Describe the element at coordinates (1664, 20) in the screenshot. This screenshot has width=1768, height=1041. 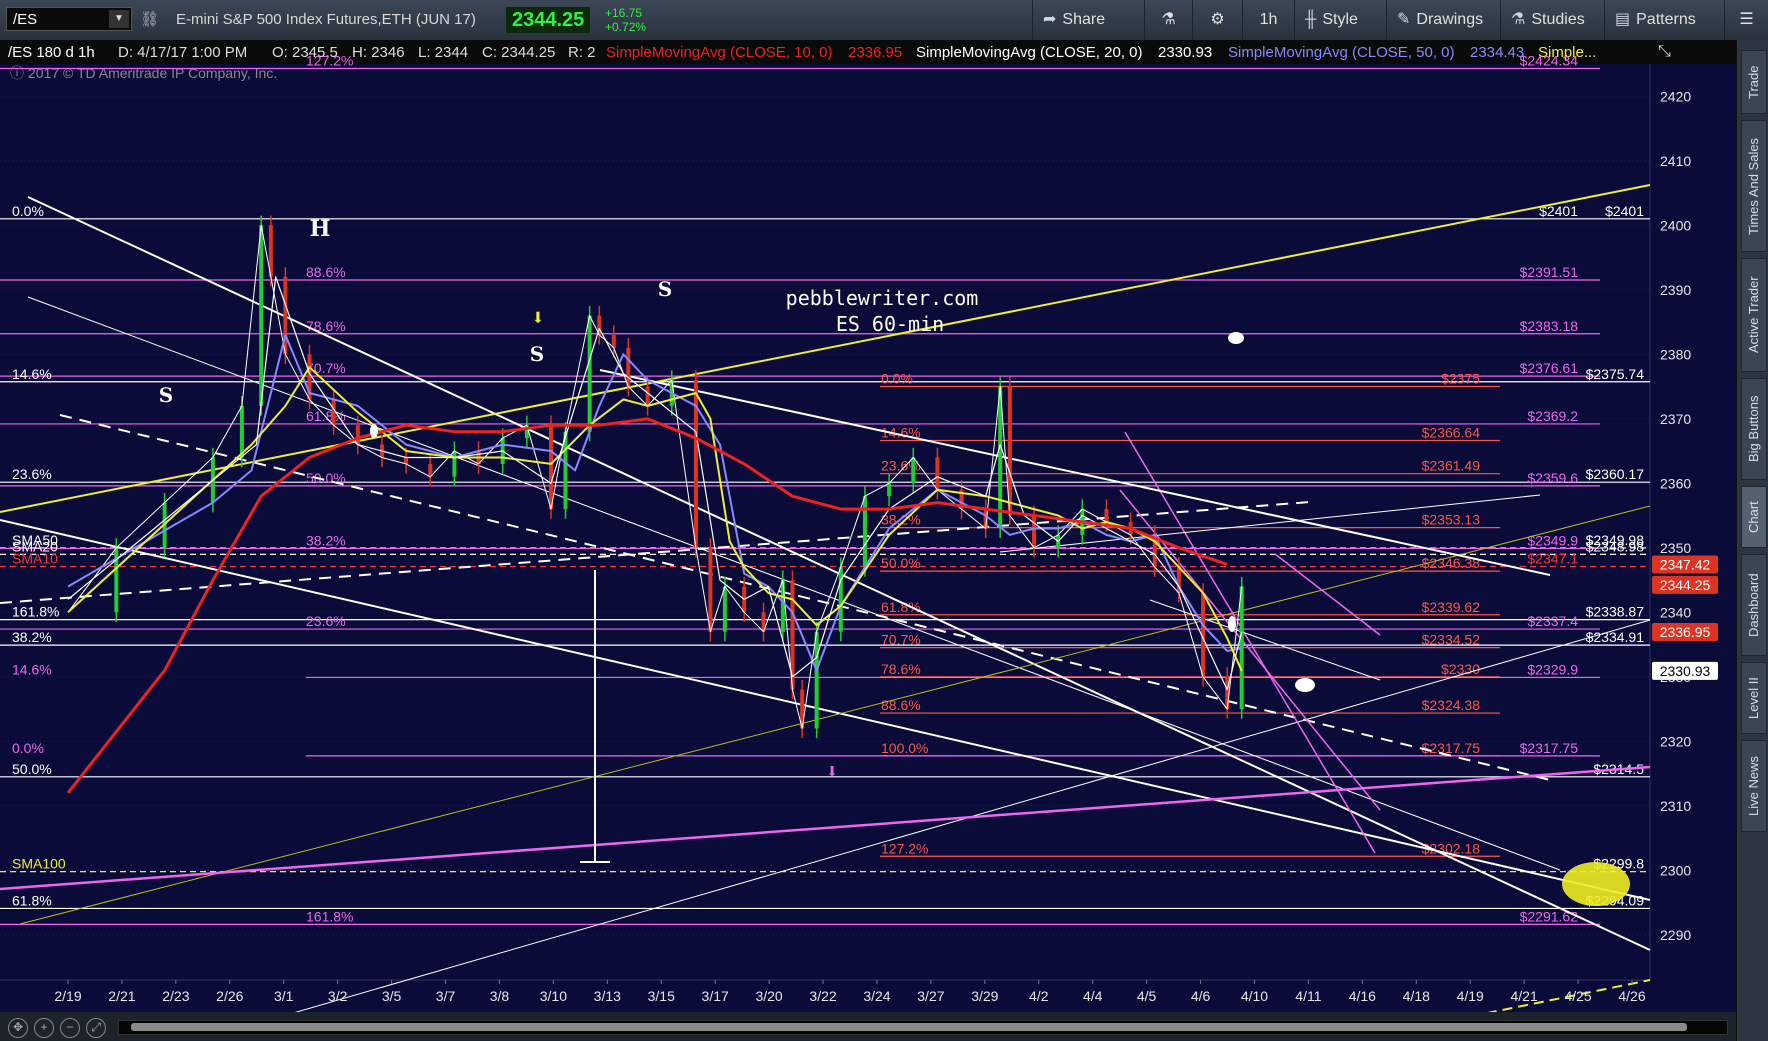
I see `patterns-button: ▤ Patterns` at that location.